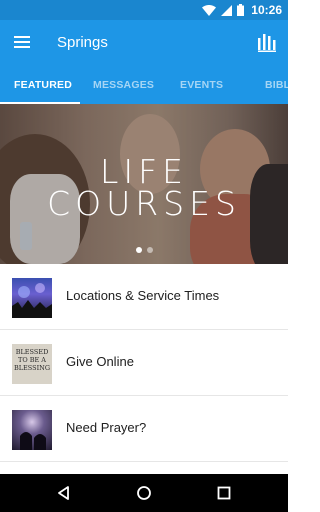  Describe the element at coordinates (43, 85) in the screenshot. I see `tab-featured: FEATURED` at that location.